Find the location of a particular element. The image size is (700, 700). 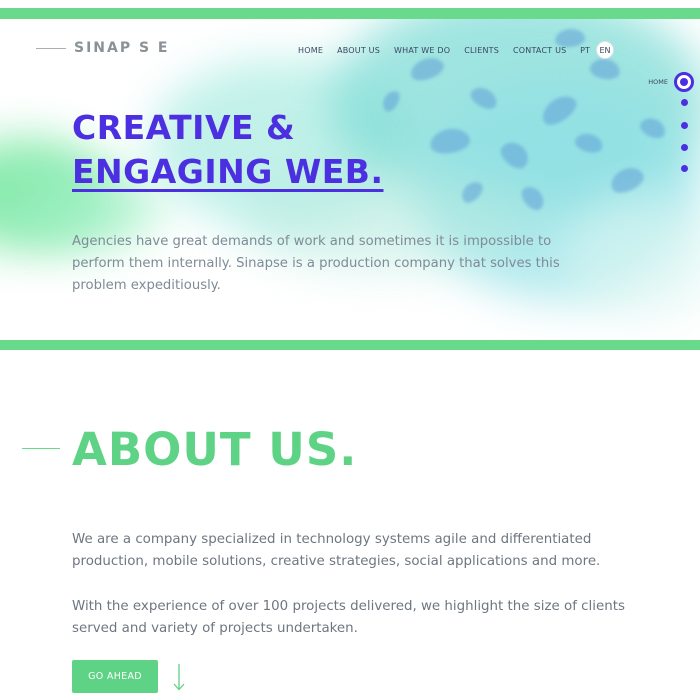

brand-logo: SINAP S E is located at coordinates (103, 48).